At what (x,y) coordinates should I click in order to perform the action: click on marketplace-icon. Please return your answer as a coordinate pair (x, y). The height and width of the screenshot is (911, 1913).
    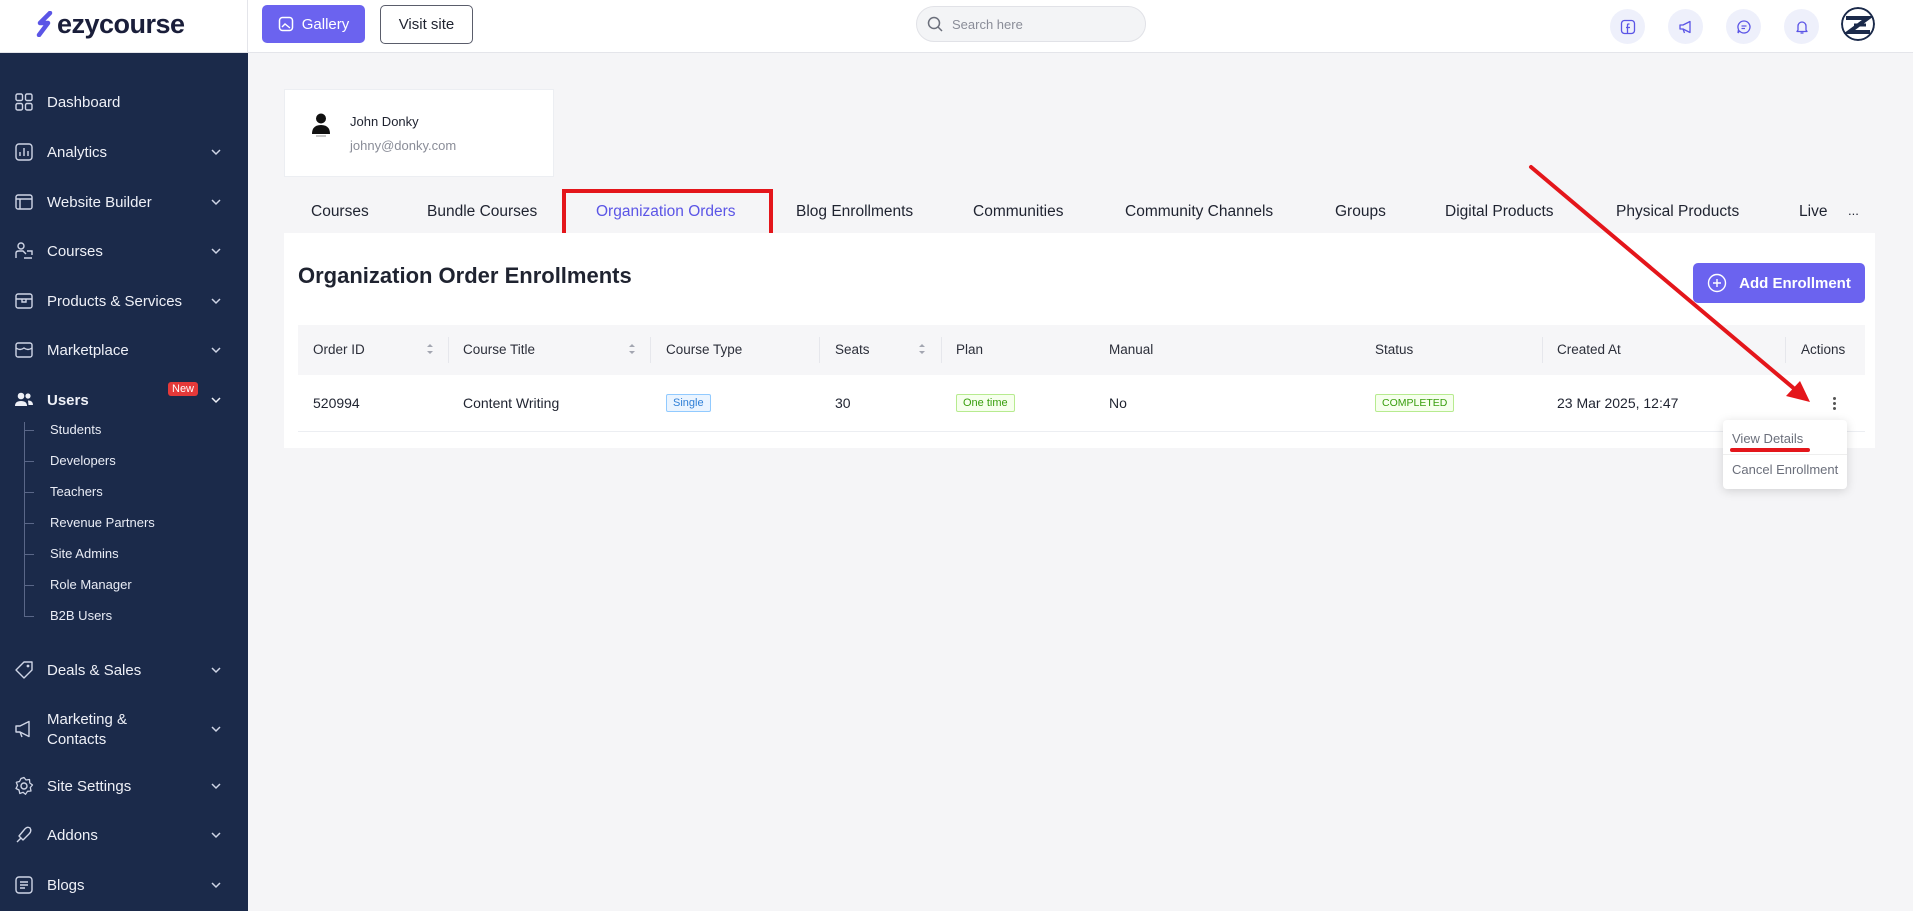
    Looking at the image, I should click on (24, 350).